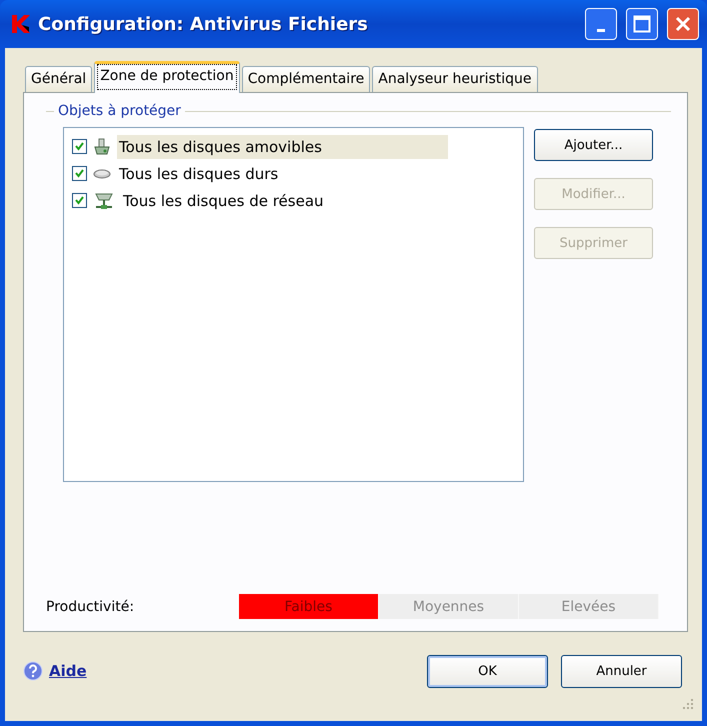  I want to click on removable-drive-icon, so click(102, 147).